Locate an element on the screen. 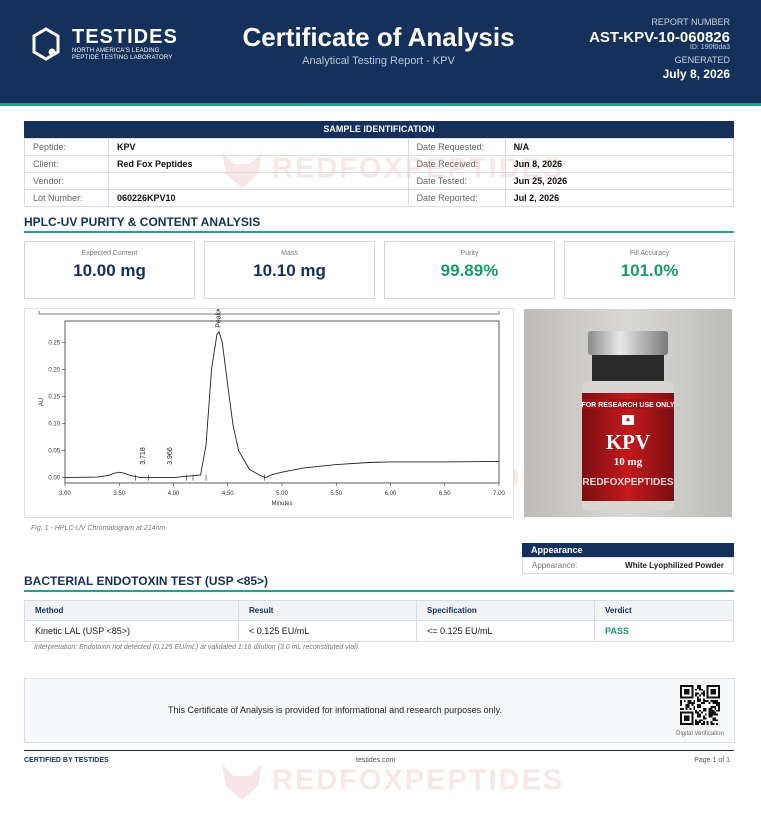  x-tick-label: 6.00 is located at coordinates (391, 494).